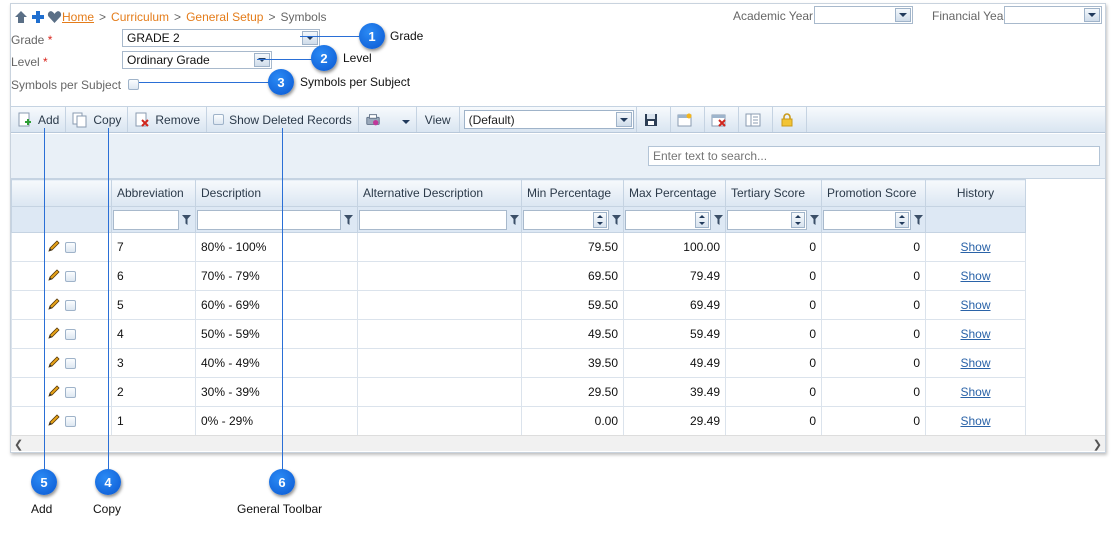 The height and width of the screenshot is (533, 1112). What do you see at coordinates (54, 17) in the screenshot?
I see `favorite-heart-icon` at bounding box center [54, 17].